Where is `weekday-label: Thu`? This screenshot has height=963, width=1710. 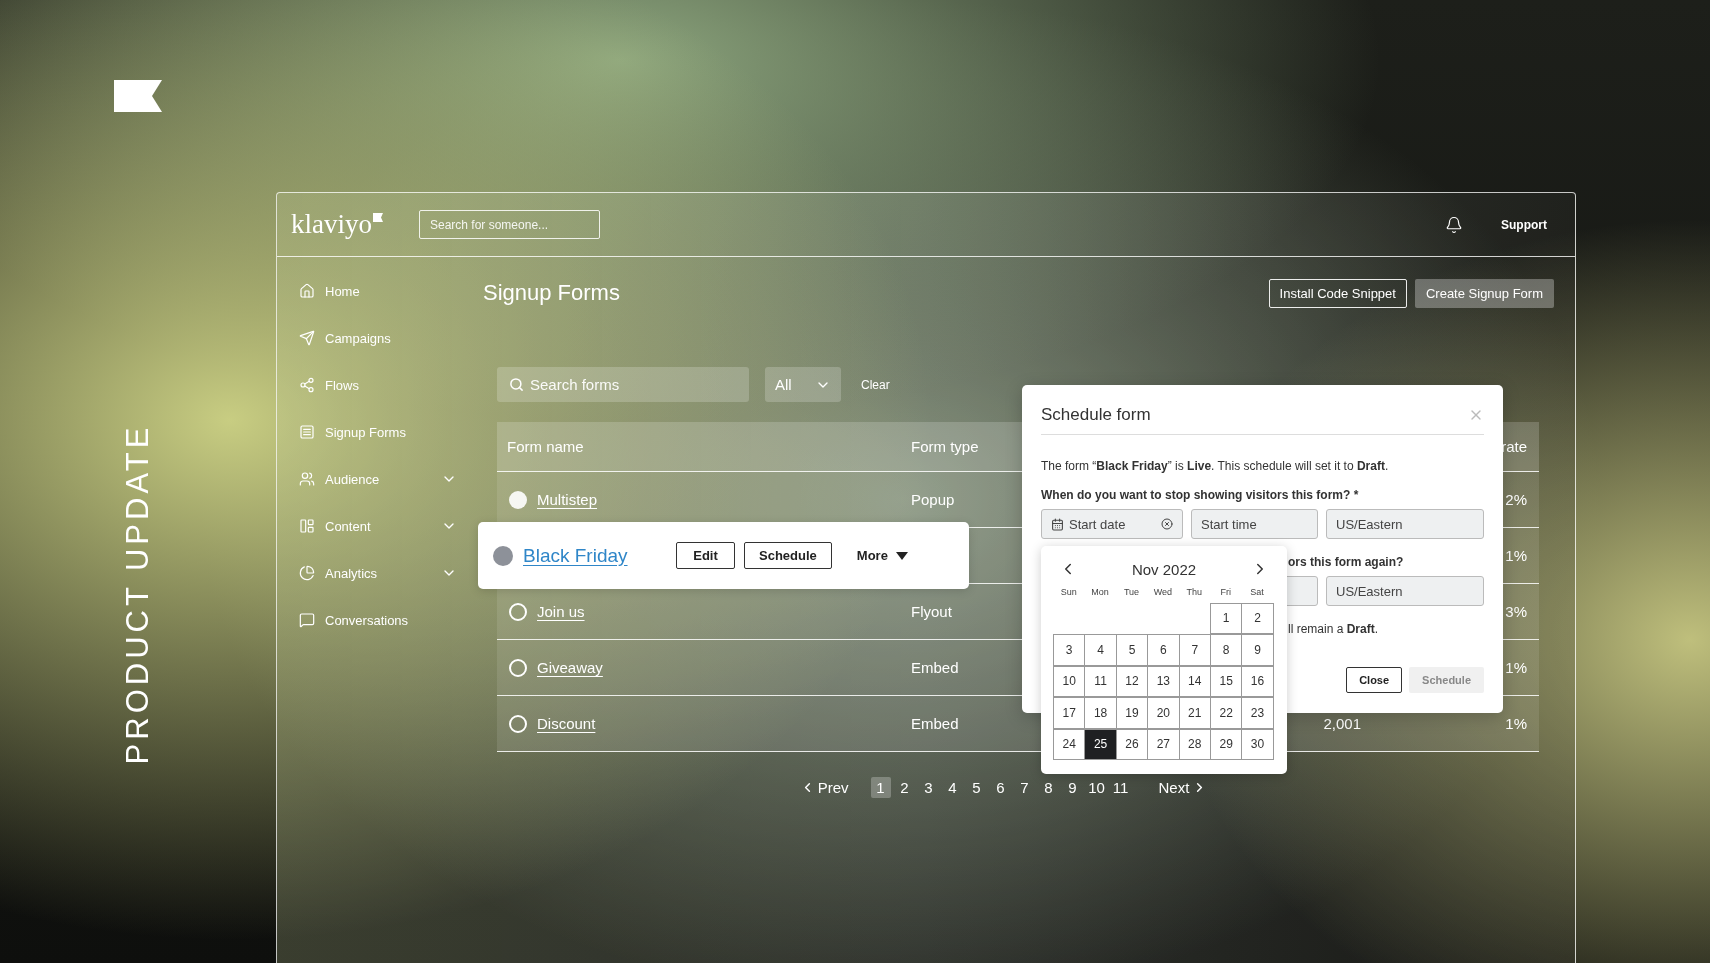 weekday-label: Thu is located at coordinates (1194, 592).